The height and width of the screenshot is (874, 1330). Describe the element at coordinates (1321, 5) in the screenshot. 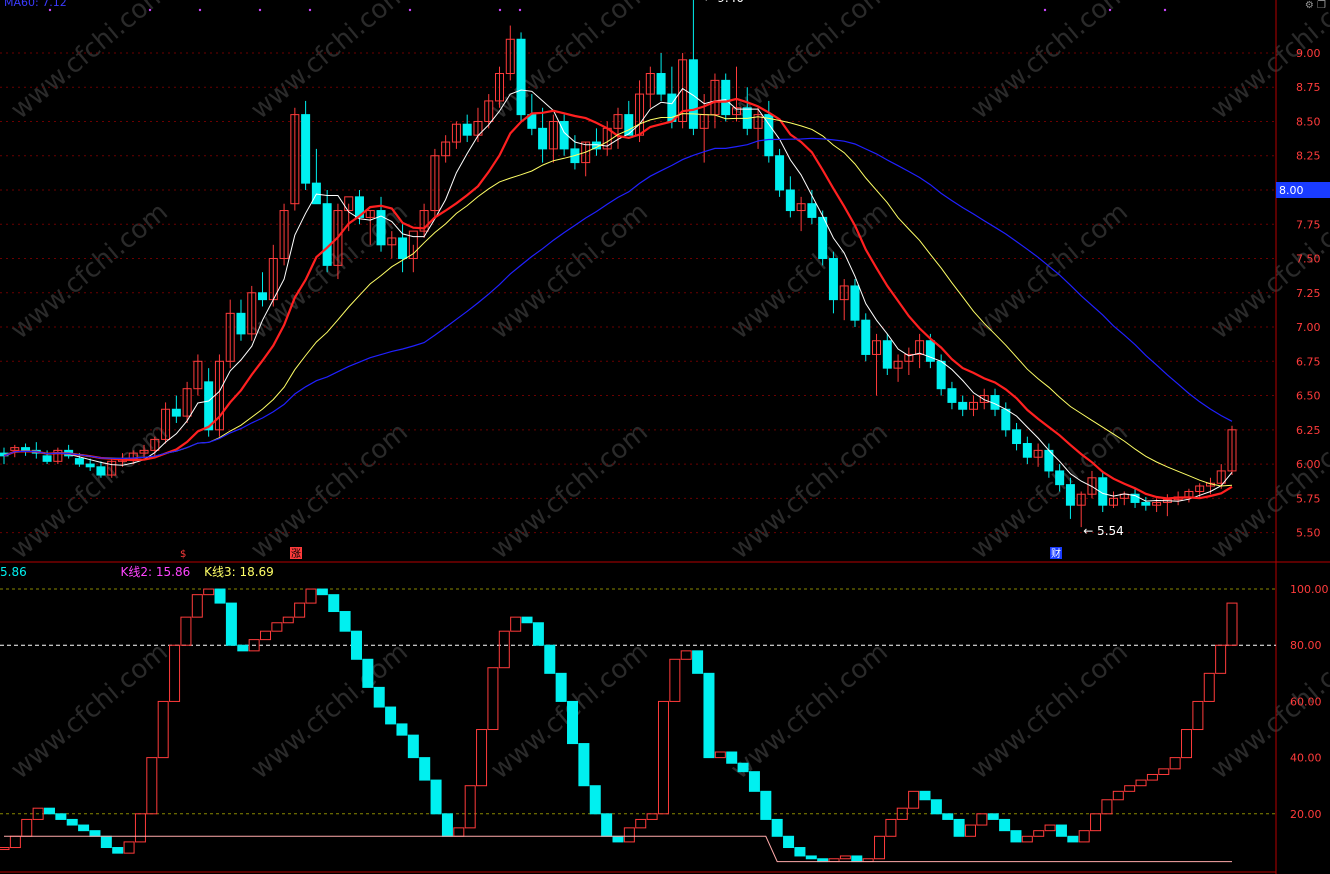

I see `restore-icon: ❐` at that location.